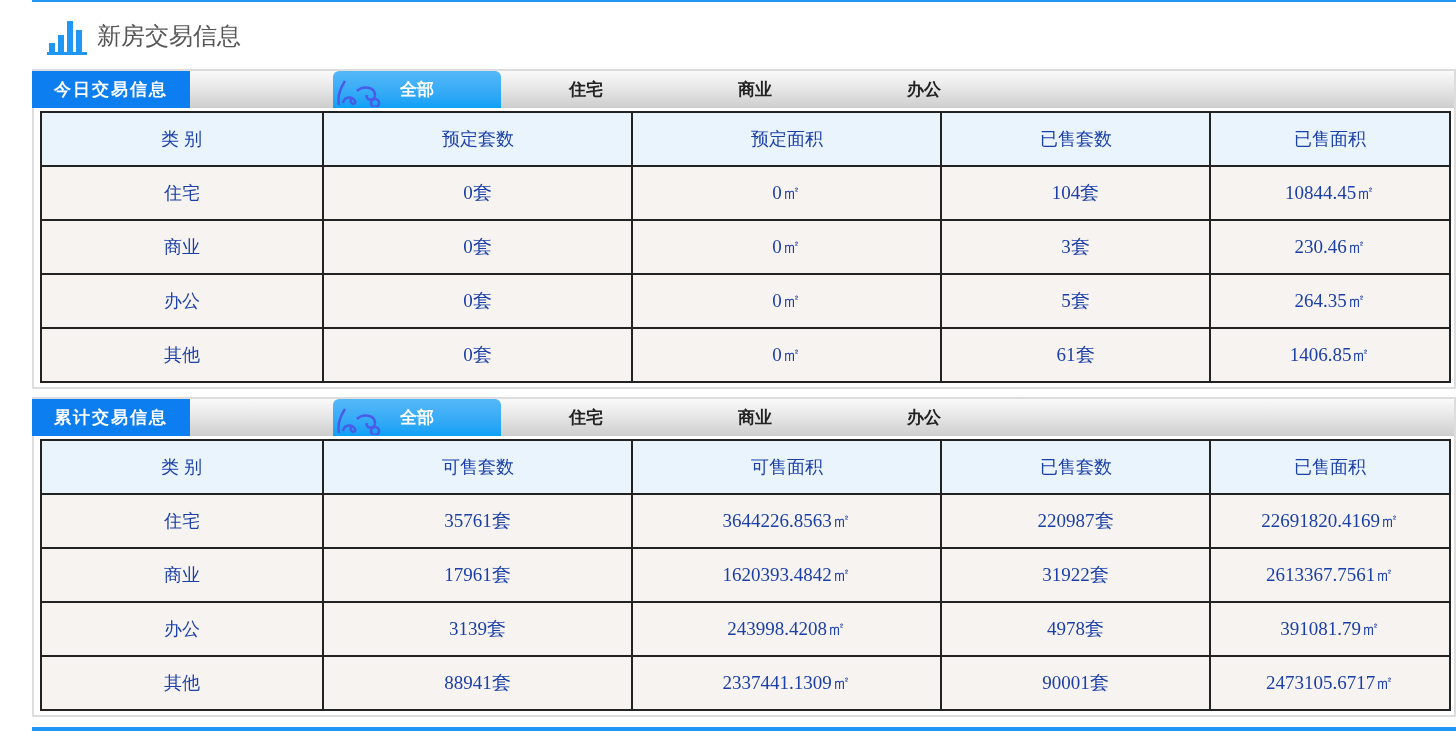  I want to click on table-cell: 88941套, so click(477, 683).